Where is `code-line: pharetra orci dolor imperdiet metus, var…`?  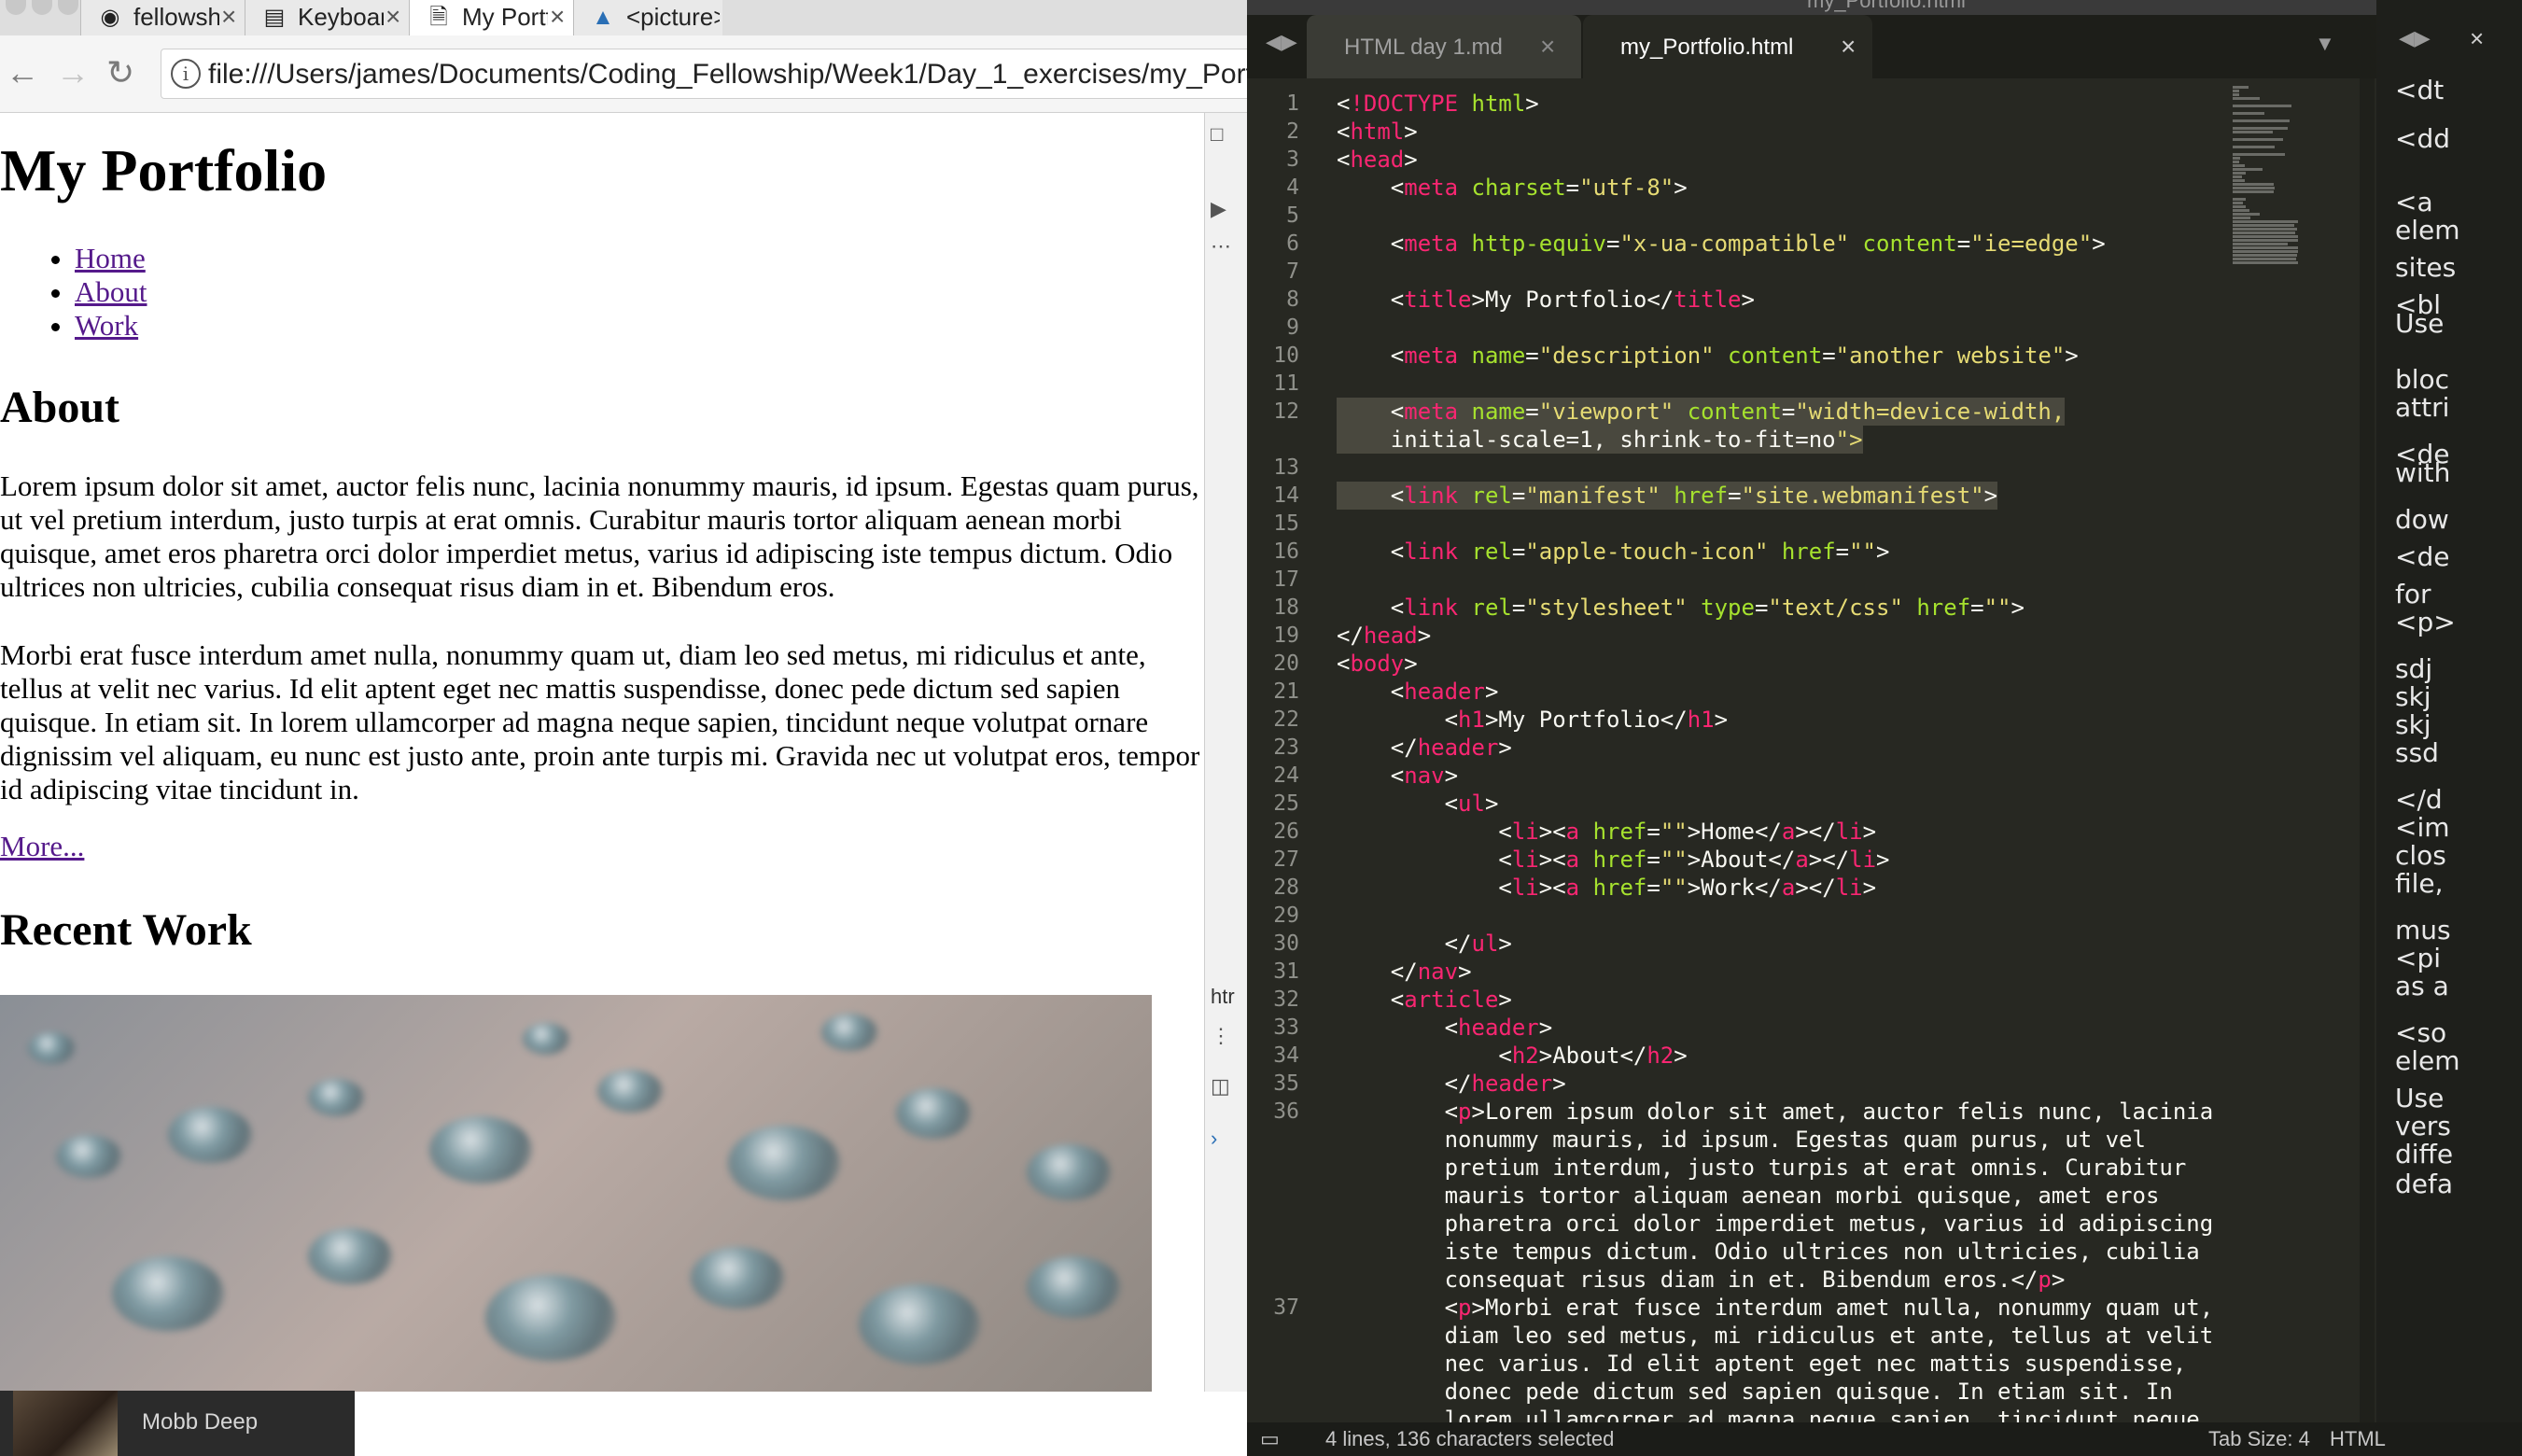 code-line: pharetra orci dolor imperdiet metus, var… is located at coordinates (1775, 1224).